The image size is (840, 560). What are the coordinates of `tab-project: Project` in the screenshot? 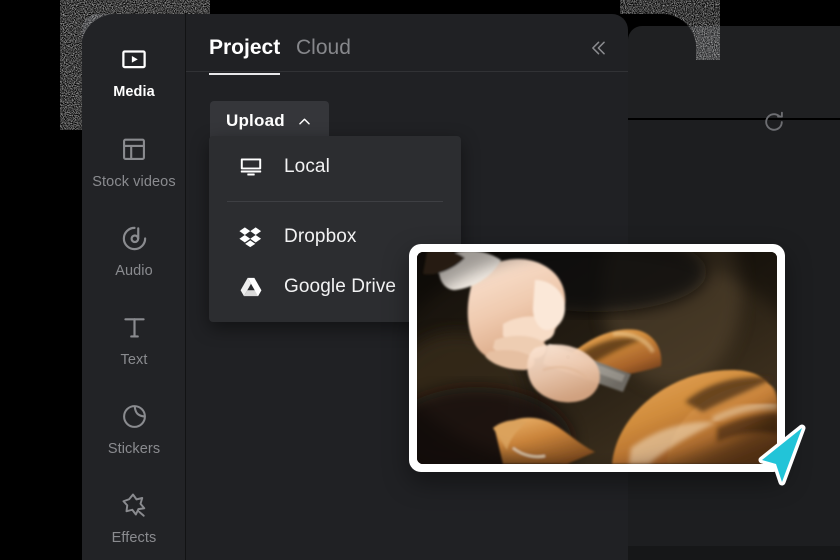 It's located at (245, 55).